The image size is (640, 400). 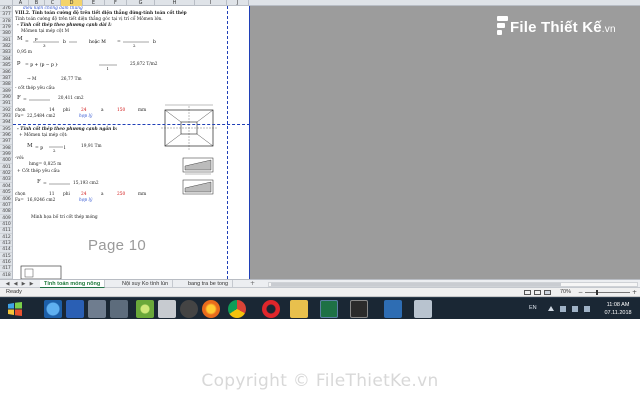 I want to click on add-sheet-icon: +, so click(x=252, y=284).